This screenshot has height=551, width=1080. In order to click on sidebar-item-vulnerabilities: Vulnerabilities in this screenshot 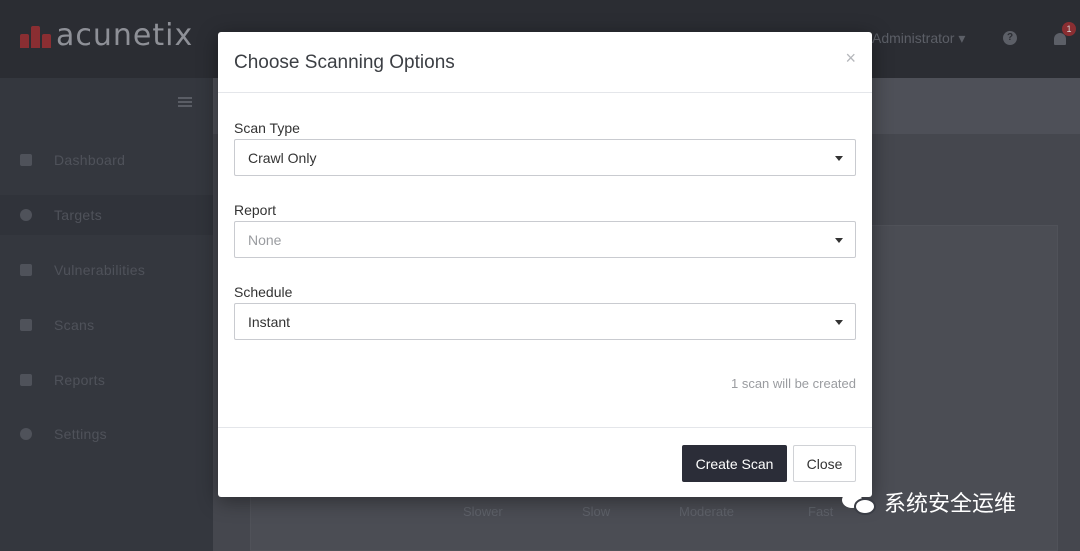, I will do `click(106, 270)`.